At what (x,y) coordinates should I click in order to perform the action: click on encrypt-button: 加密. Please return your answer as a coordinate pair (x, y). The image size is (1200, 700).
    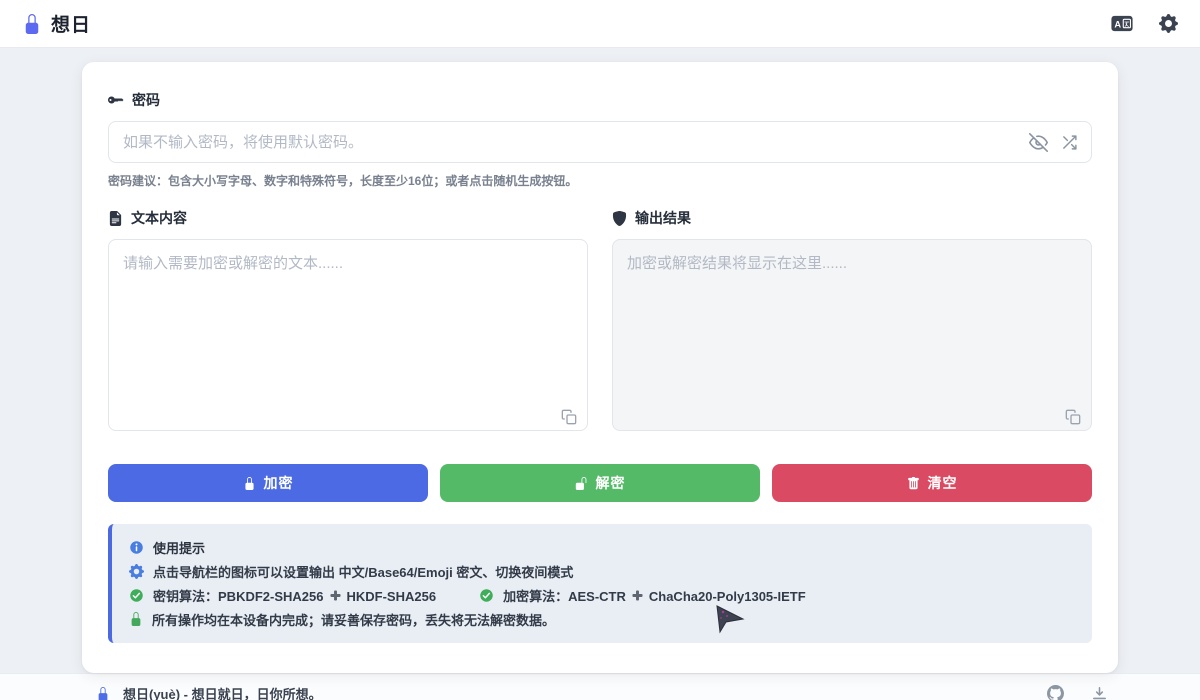
    Looking at the image, I should click on (268, 483).